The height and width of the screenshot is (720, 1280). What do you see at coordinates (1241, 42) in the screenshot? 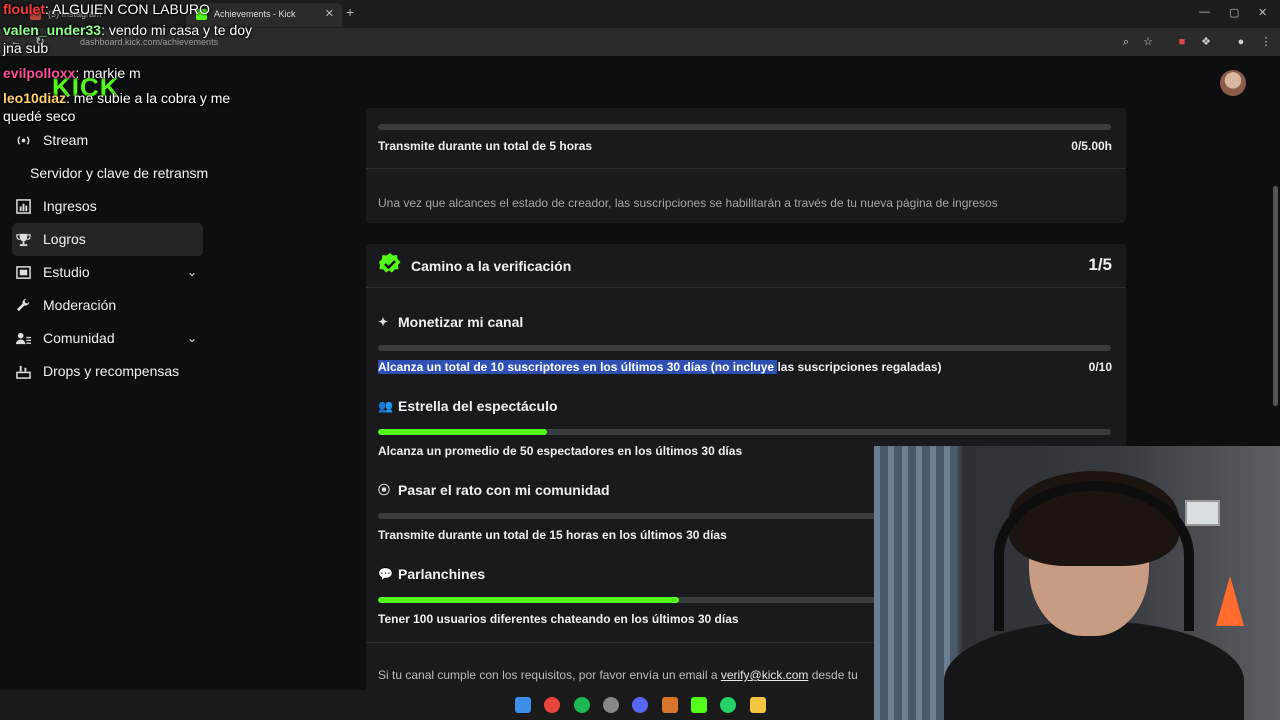
I see `profile-icon: ●` at bounding box center [1241, 42].